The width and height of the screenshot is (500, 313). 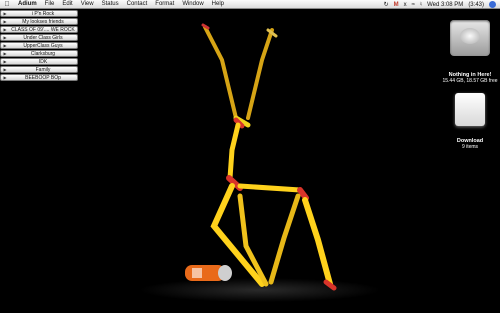 I want to click on buddy-group: ▶ Clarksburg, so click(x=39, y=53).